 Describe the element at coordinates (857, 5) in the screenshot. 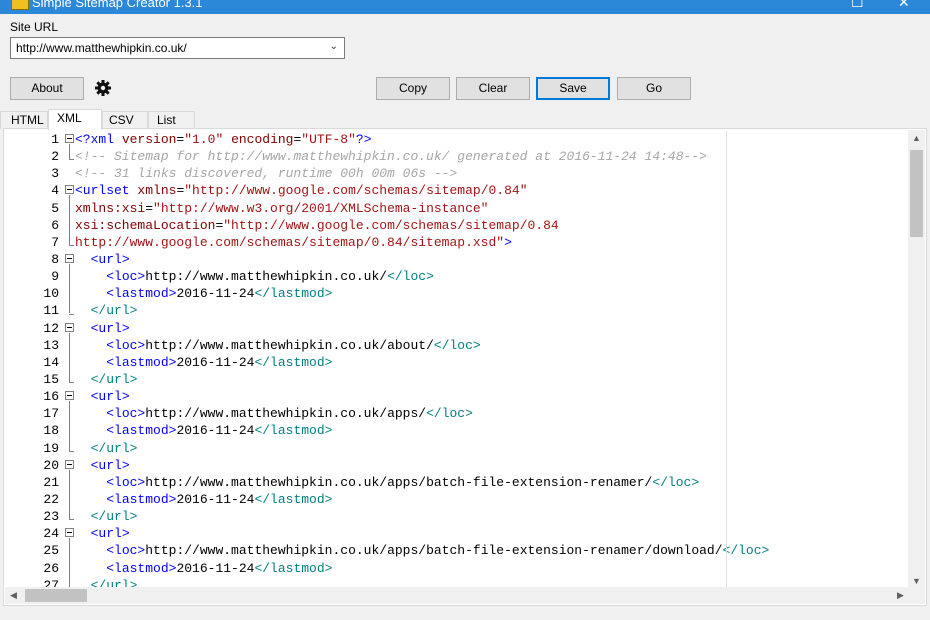

I see `maximize-button: ☐` at that location.